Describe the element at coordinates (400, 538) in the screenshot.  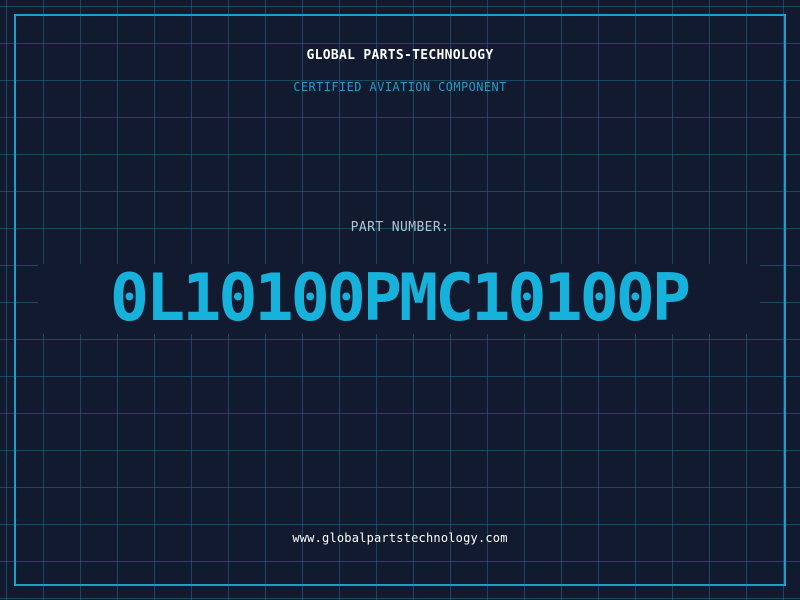
I see `website-url: www.globalpartstechnology.com` at that location.